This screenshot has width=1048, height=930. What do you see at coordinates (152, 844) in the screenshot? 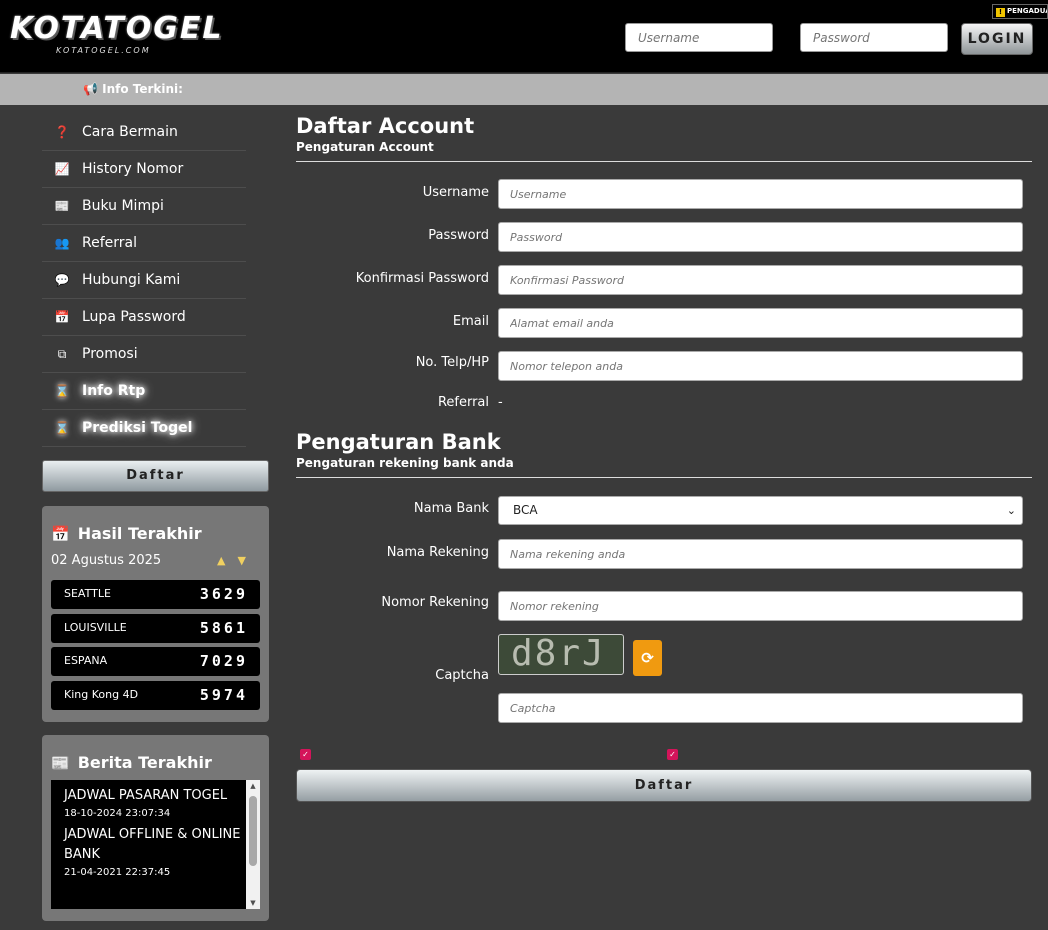
I see `news-title: JADWAL OFFLINE & ONLINE BANK` at bounding box center [152, 844].